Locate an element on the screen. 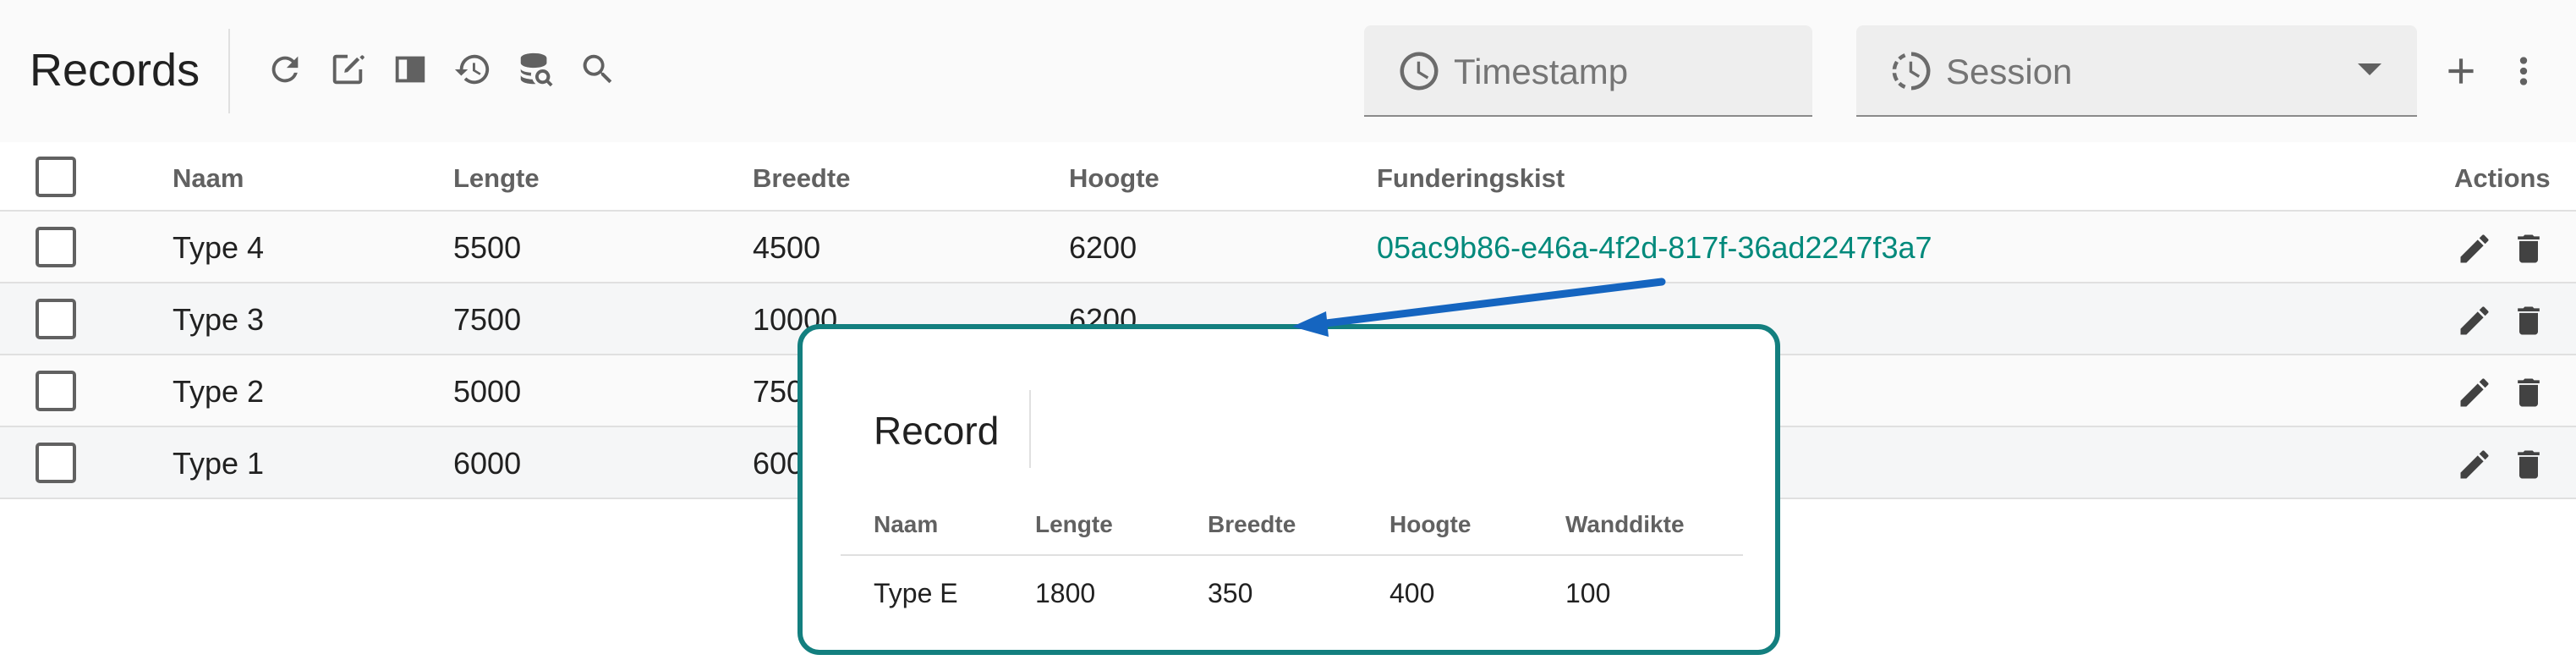 Image resolution: width=2576 pixels, height=671 pixels. column-header-actions: Actions is located at coordinates (2502, 178).